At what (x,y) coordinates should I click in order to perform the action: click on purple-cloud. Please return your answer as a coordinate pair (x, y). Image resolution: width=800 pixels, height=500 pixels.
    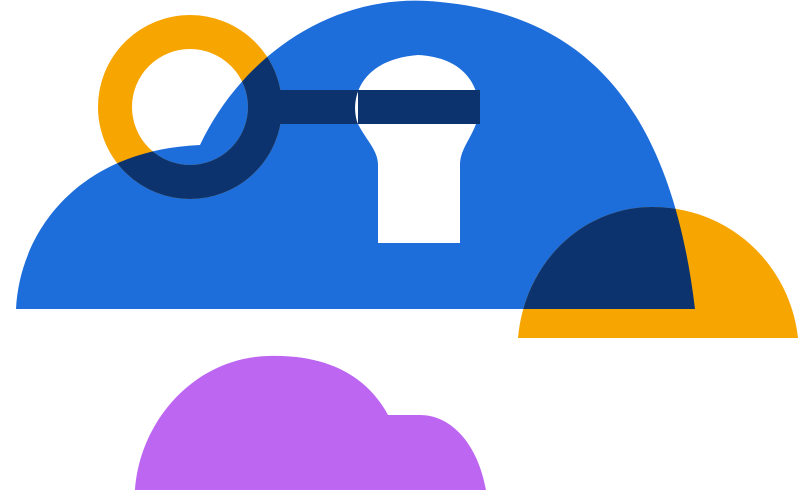
    Looking at the image, I should click on (310, 422).